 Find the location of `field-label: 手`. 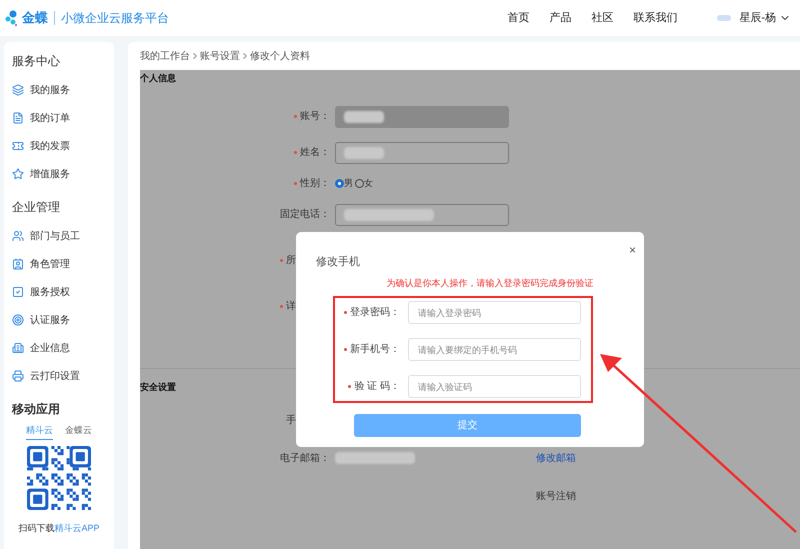

field-label: 手 is located at coordinates (291, 421).